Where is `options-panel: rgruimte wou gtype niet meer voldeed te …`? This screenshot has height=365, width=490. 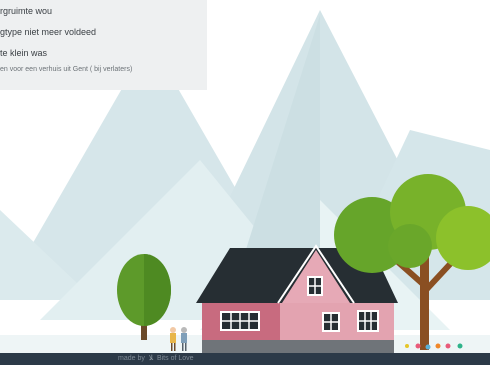 options-panel: rgruimte wou gtype niet meer voldeed te … is located at coordinates (103, 45).